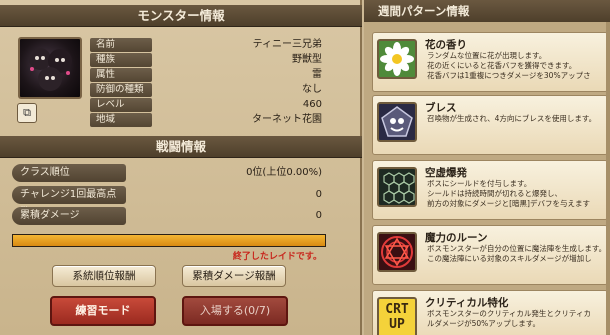  Describe the element at coordinates (446, 173) in the screenshot. I see `pattern-name: 空虚爆発` at that location.